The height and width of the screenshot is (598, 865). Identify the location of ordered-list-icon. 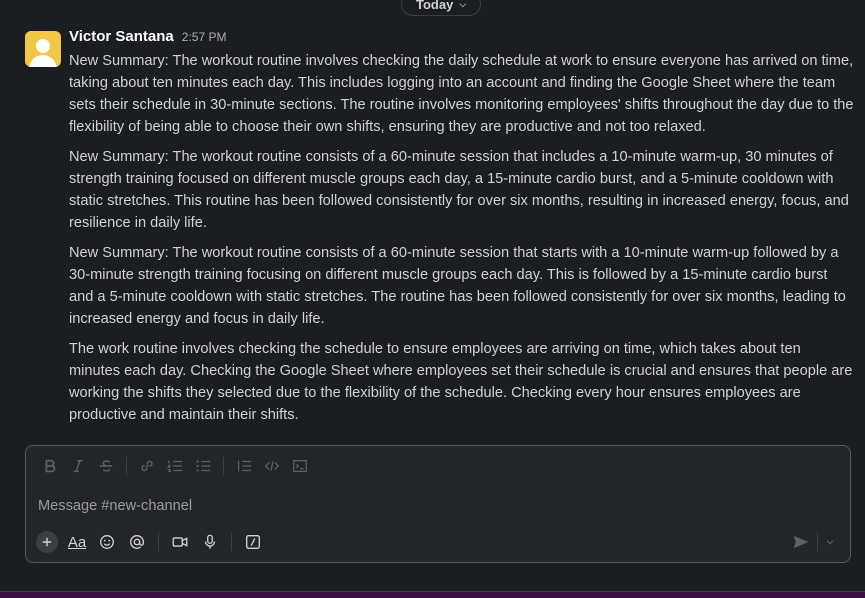
(175, 466).